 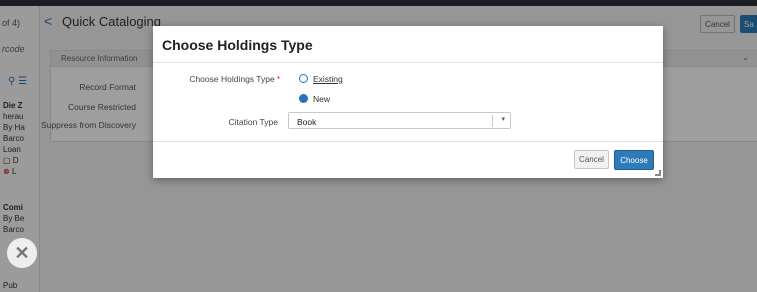 What do you see at coordinates (328, 79) in the screenshot?
I see `existing-radio-label: Existing` at bounding box center [328, 79].